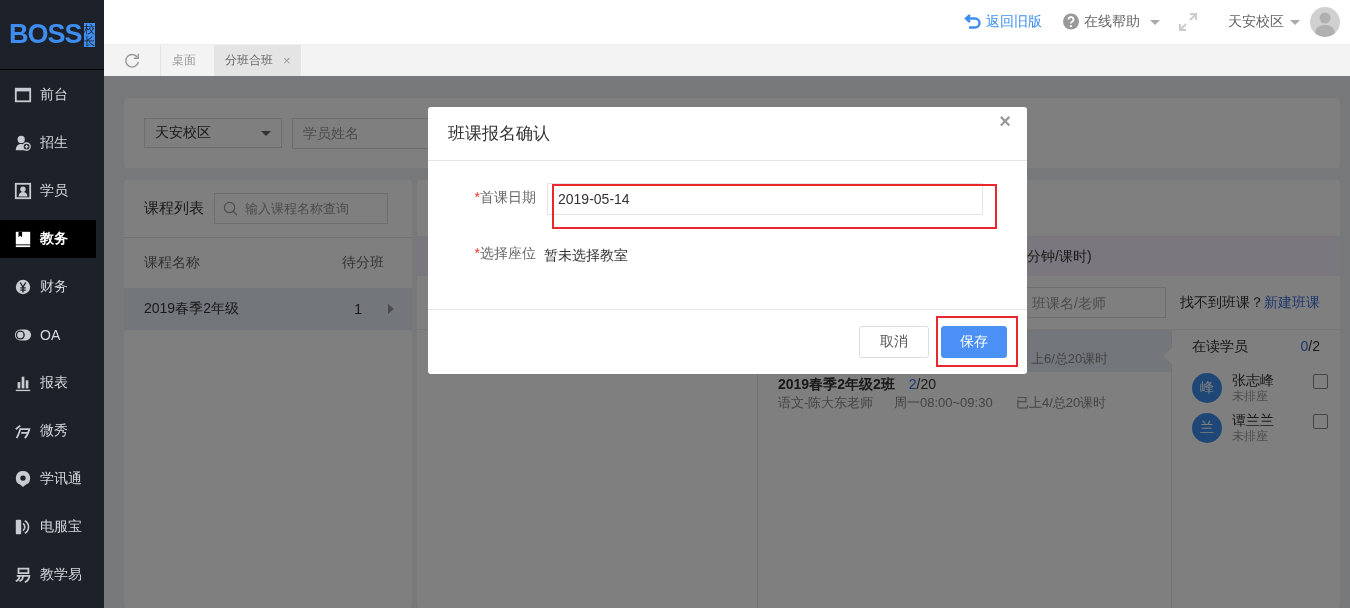 This screenshot has width=1350, height=608. Describe the element at coordinates (268, 309) in the screenshot. I see `course-row: 2019春季2年级 1` at that location.